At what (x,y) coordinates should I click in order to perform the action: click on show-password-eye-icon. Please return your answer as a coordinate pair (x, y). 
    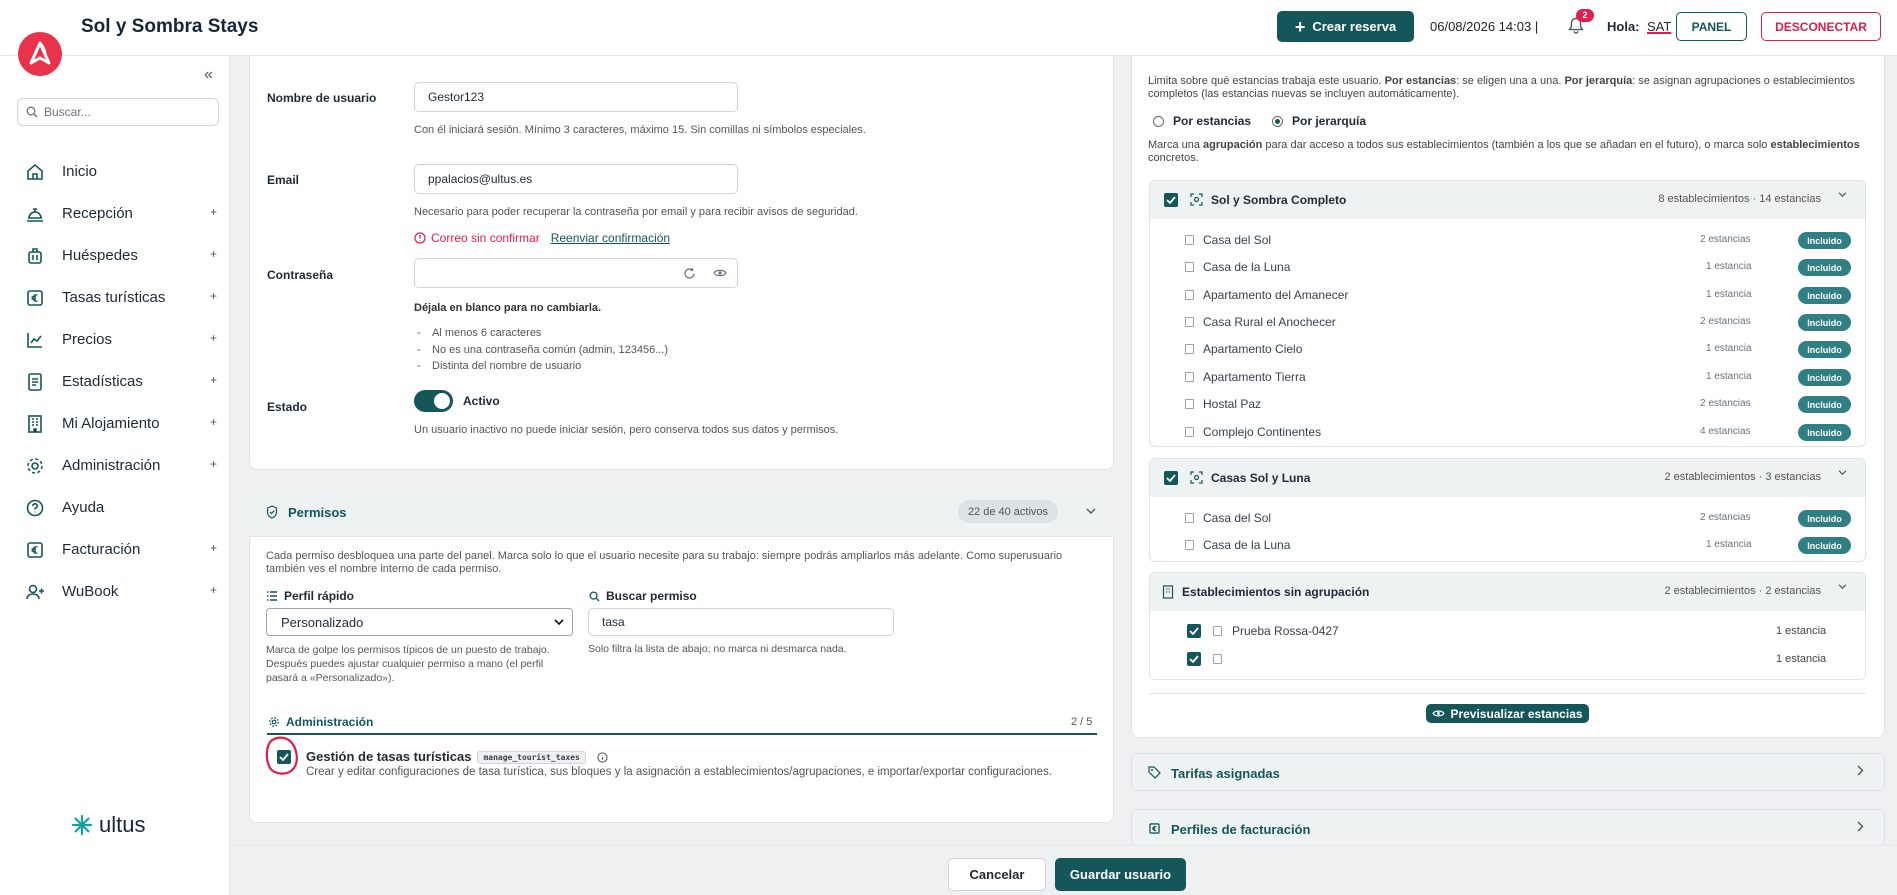
    Looking at the image, I should click on (720, 273).